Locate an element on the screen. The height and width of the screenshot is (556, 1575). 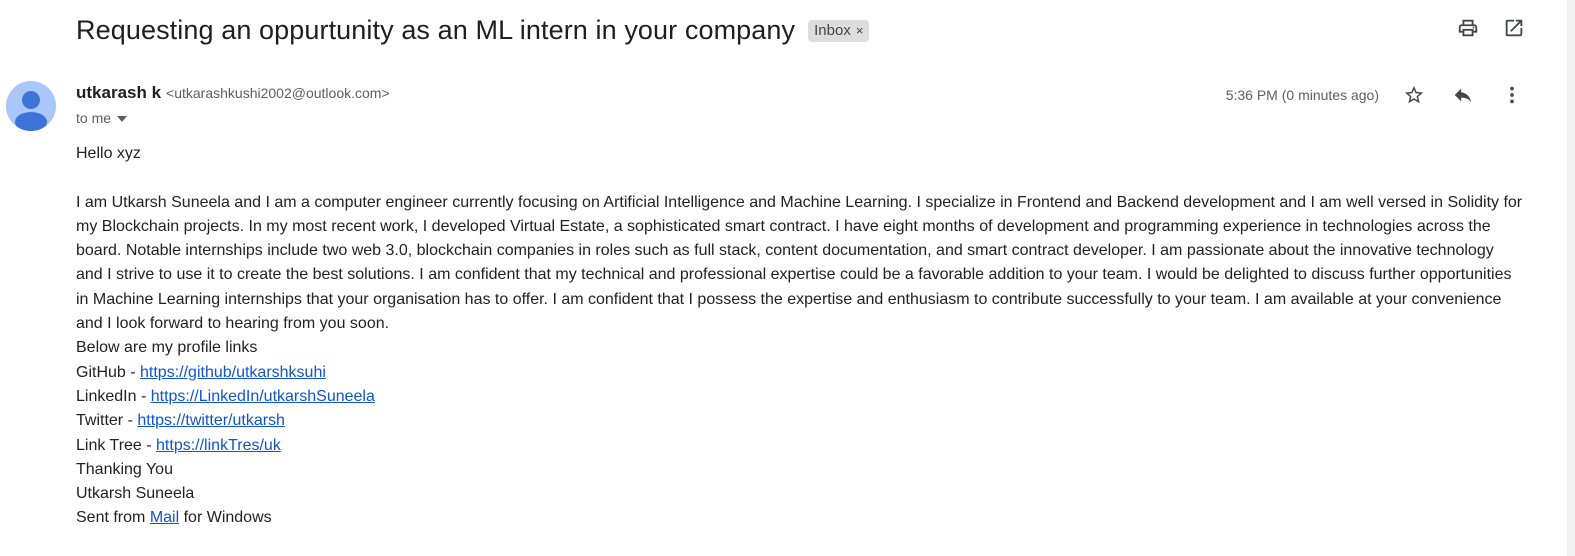
label-text: Inbox is located at coordinates (832, 30).